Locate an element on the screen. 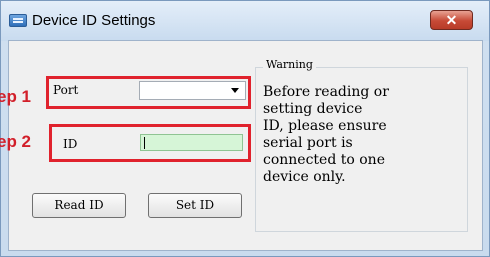  warning-line: device only. is located at coordinates (304, 177).